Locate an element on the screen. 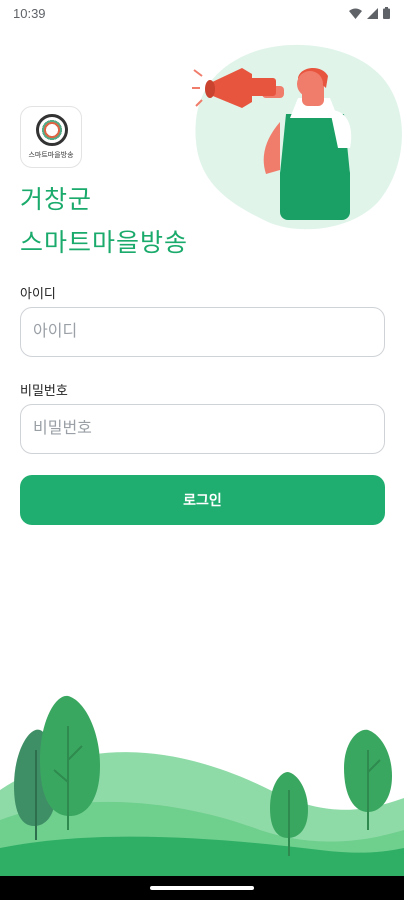 This screenshot has width=404, height=900. login-button: 로그인 is located at coordinates (202, 500).